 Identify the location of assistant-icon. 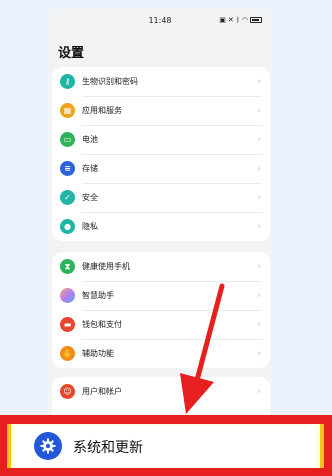
(67, 295).